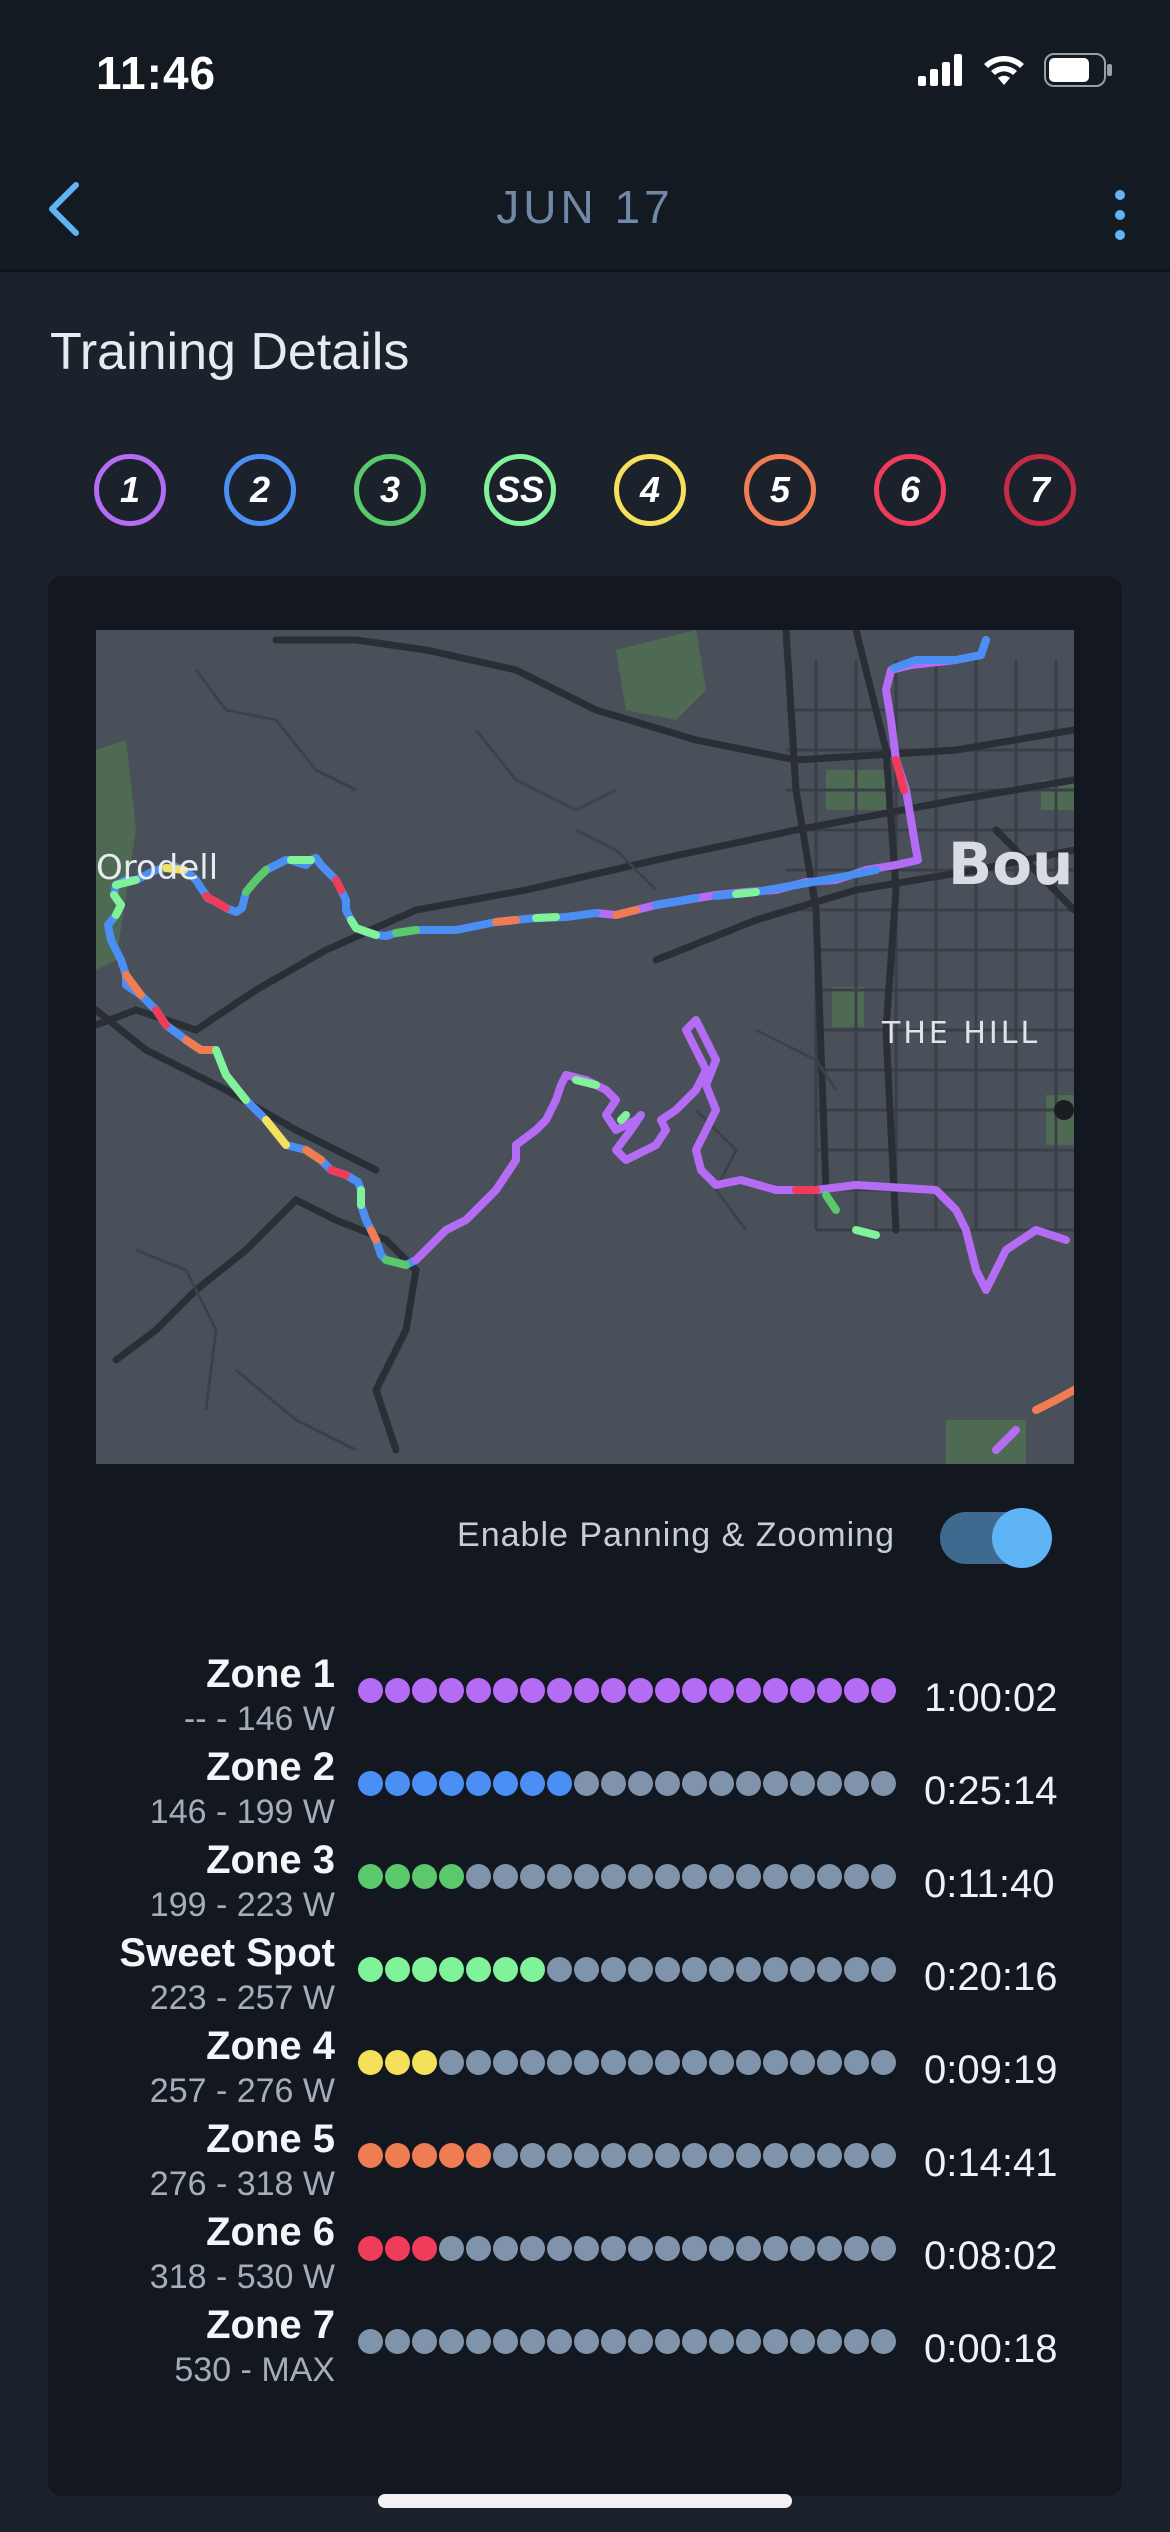 The image size is (1170, 2532). What do you see at coordinates (989, 1884) in the screenshot?
I see `zone-time: 0:11:40` at bounding box center [989, 1884].